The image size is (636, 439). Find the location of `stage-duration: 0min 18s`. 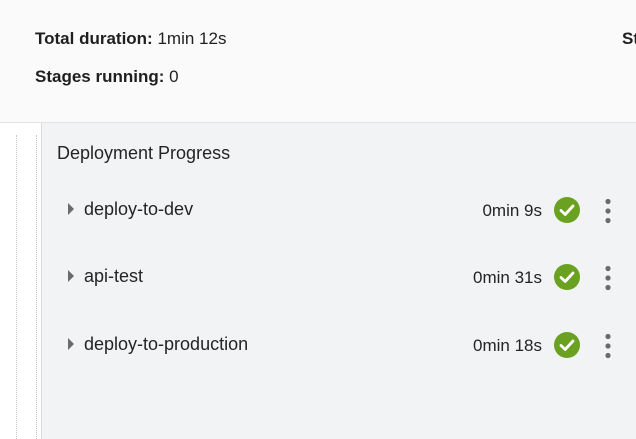

stage-duration: 0min 18s is located at coordinates (507, 345).